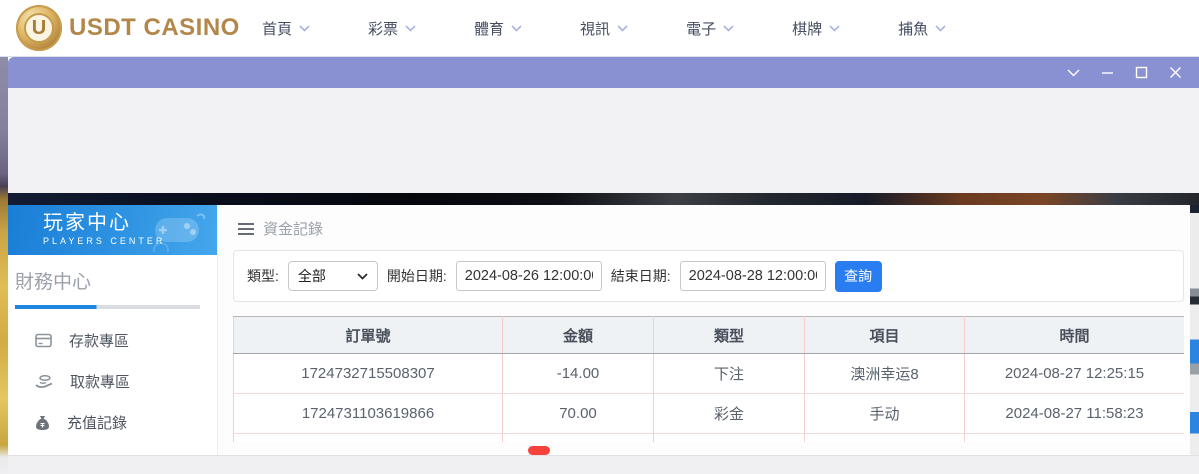 The height and width of the screenshot is (474, 1199). What do you see at coordinates (368, 413) in the screenshot?
I see `cell-order-no: 1724731103619866` at bounding box center [368, 413].